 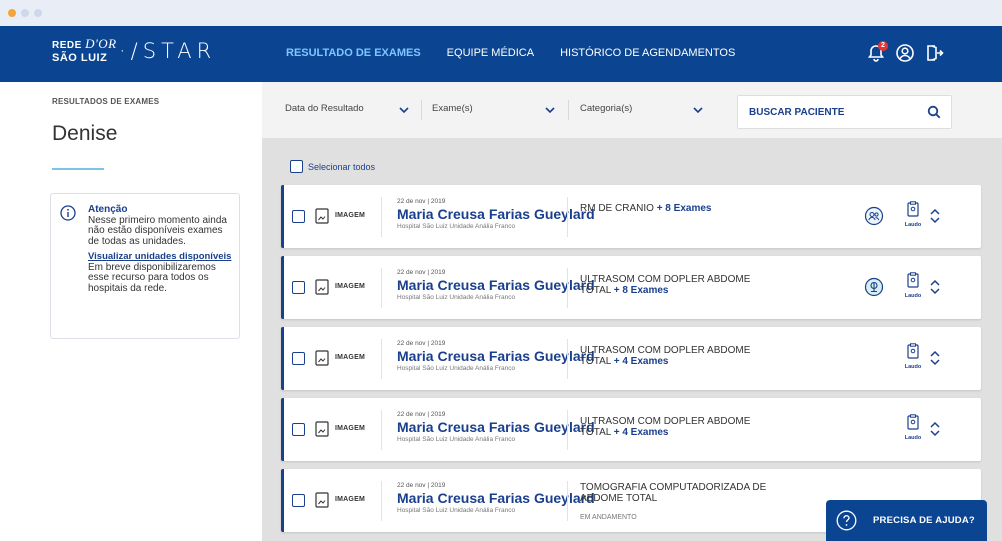 I want to click on logout-icon, so click(x=934, y=53).